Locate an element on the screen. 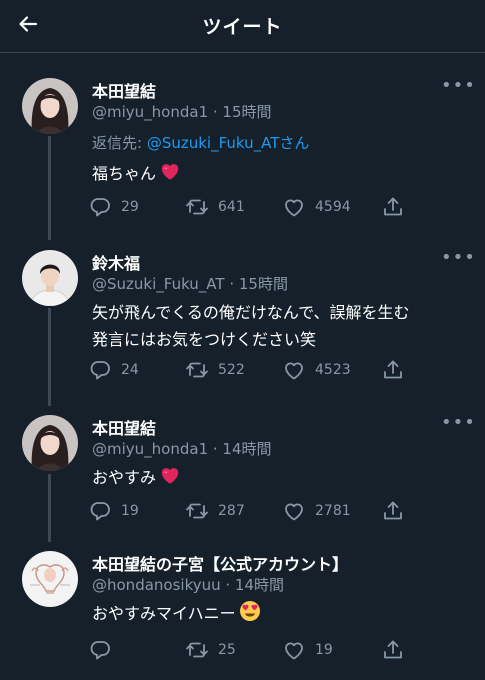 This screenshot has width=485, height=680. reply-button is located at coordinates (104, 650).